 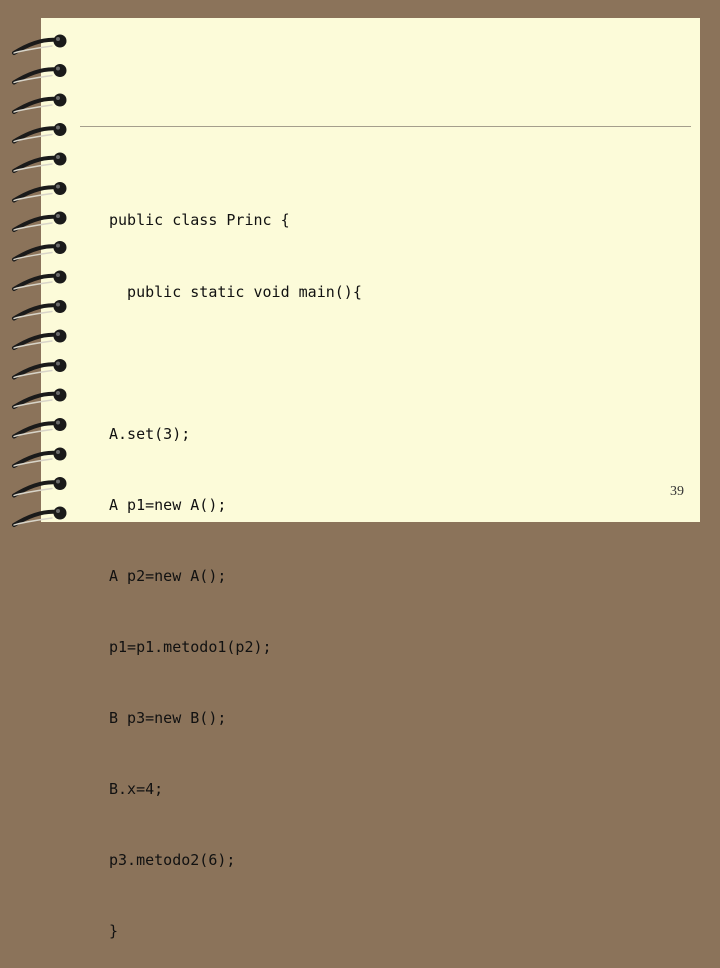 What do you see at coordinates (114, 931) in the screenshot?
I see `code-line: }` at bounding box center [114, 931].